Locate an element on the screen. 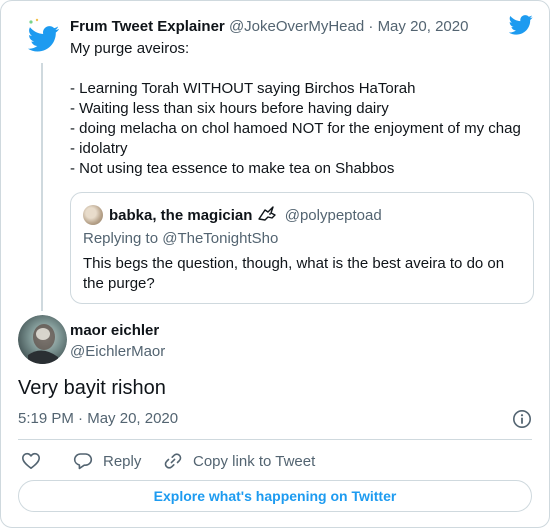  parent-author-handle: @JokeOverMyHead is located at coordinates (296, 26).